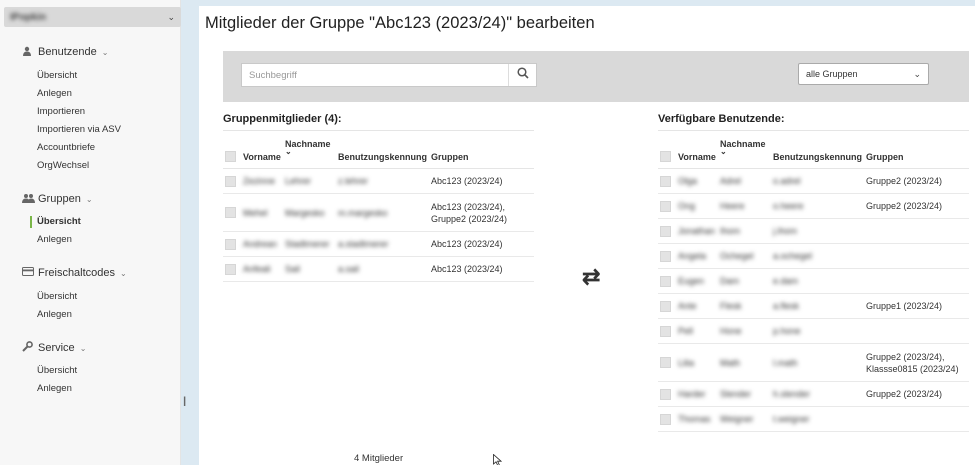 The image size is (975, 465). What do you see at coordinates (596, 76) in the screenshot?
I see `filter-bar: alle Gruppen ⌄` at bounding box center [596, 76].